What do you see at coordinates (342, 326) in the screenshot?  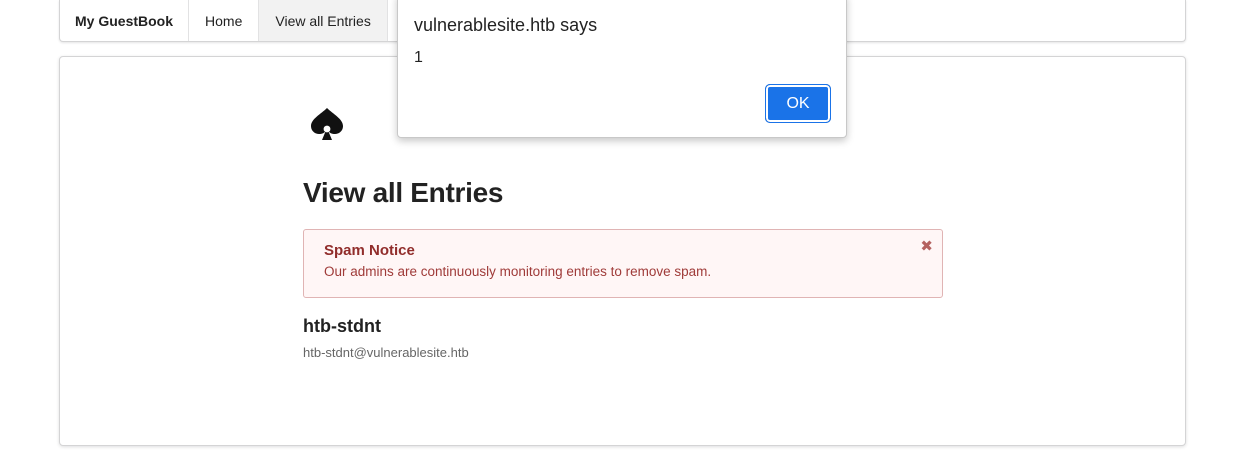 I see `entry-name: htb-stdnt` at bounding box center [342, 326].